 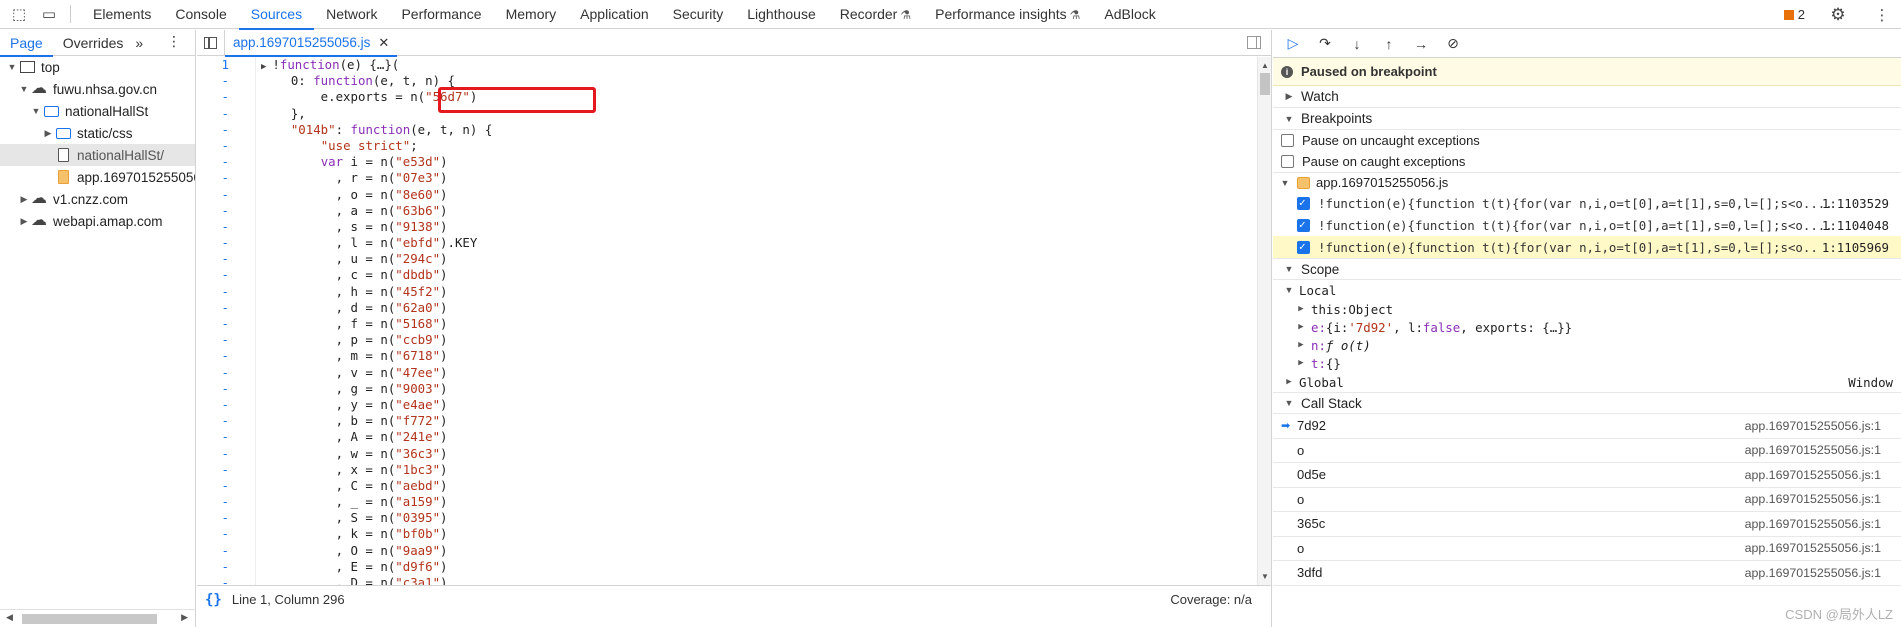 I want to click on code-line: - , C = n("aebd"), so click(x=727, y=486).